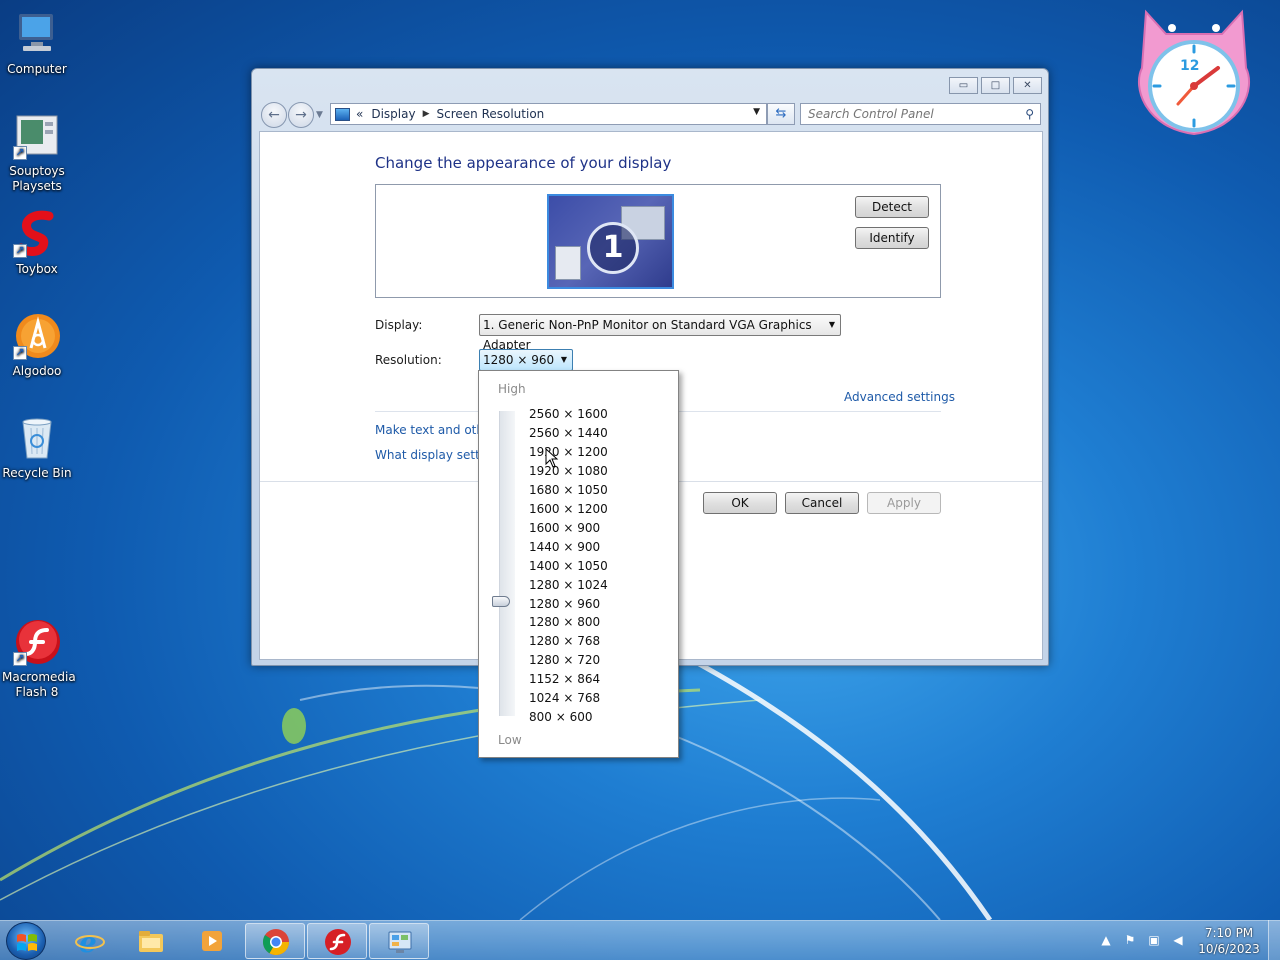 The height and width of the screenshot is (960, 1280). What do you see at coordinates (507, 563) in the screenshot?
I see `resolution-slider-track` at bounding box center [507, 563].